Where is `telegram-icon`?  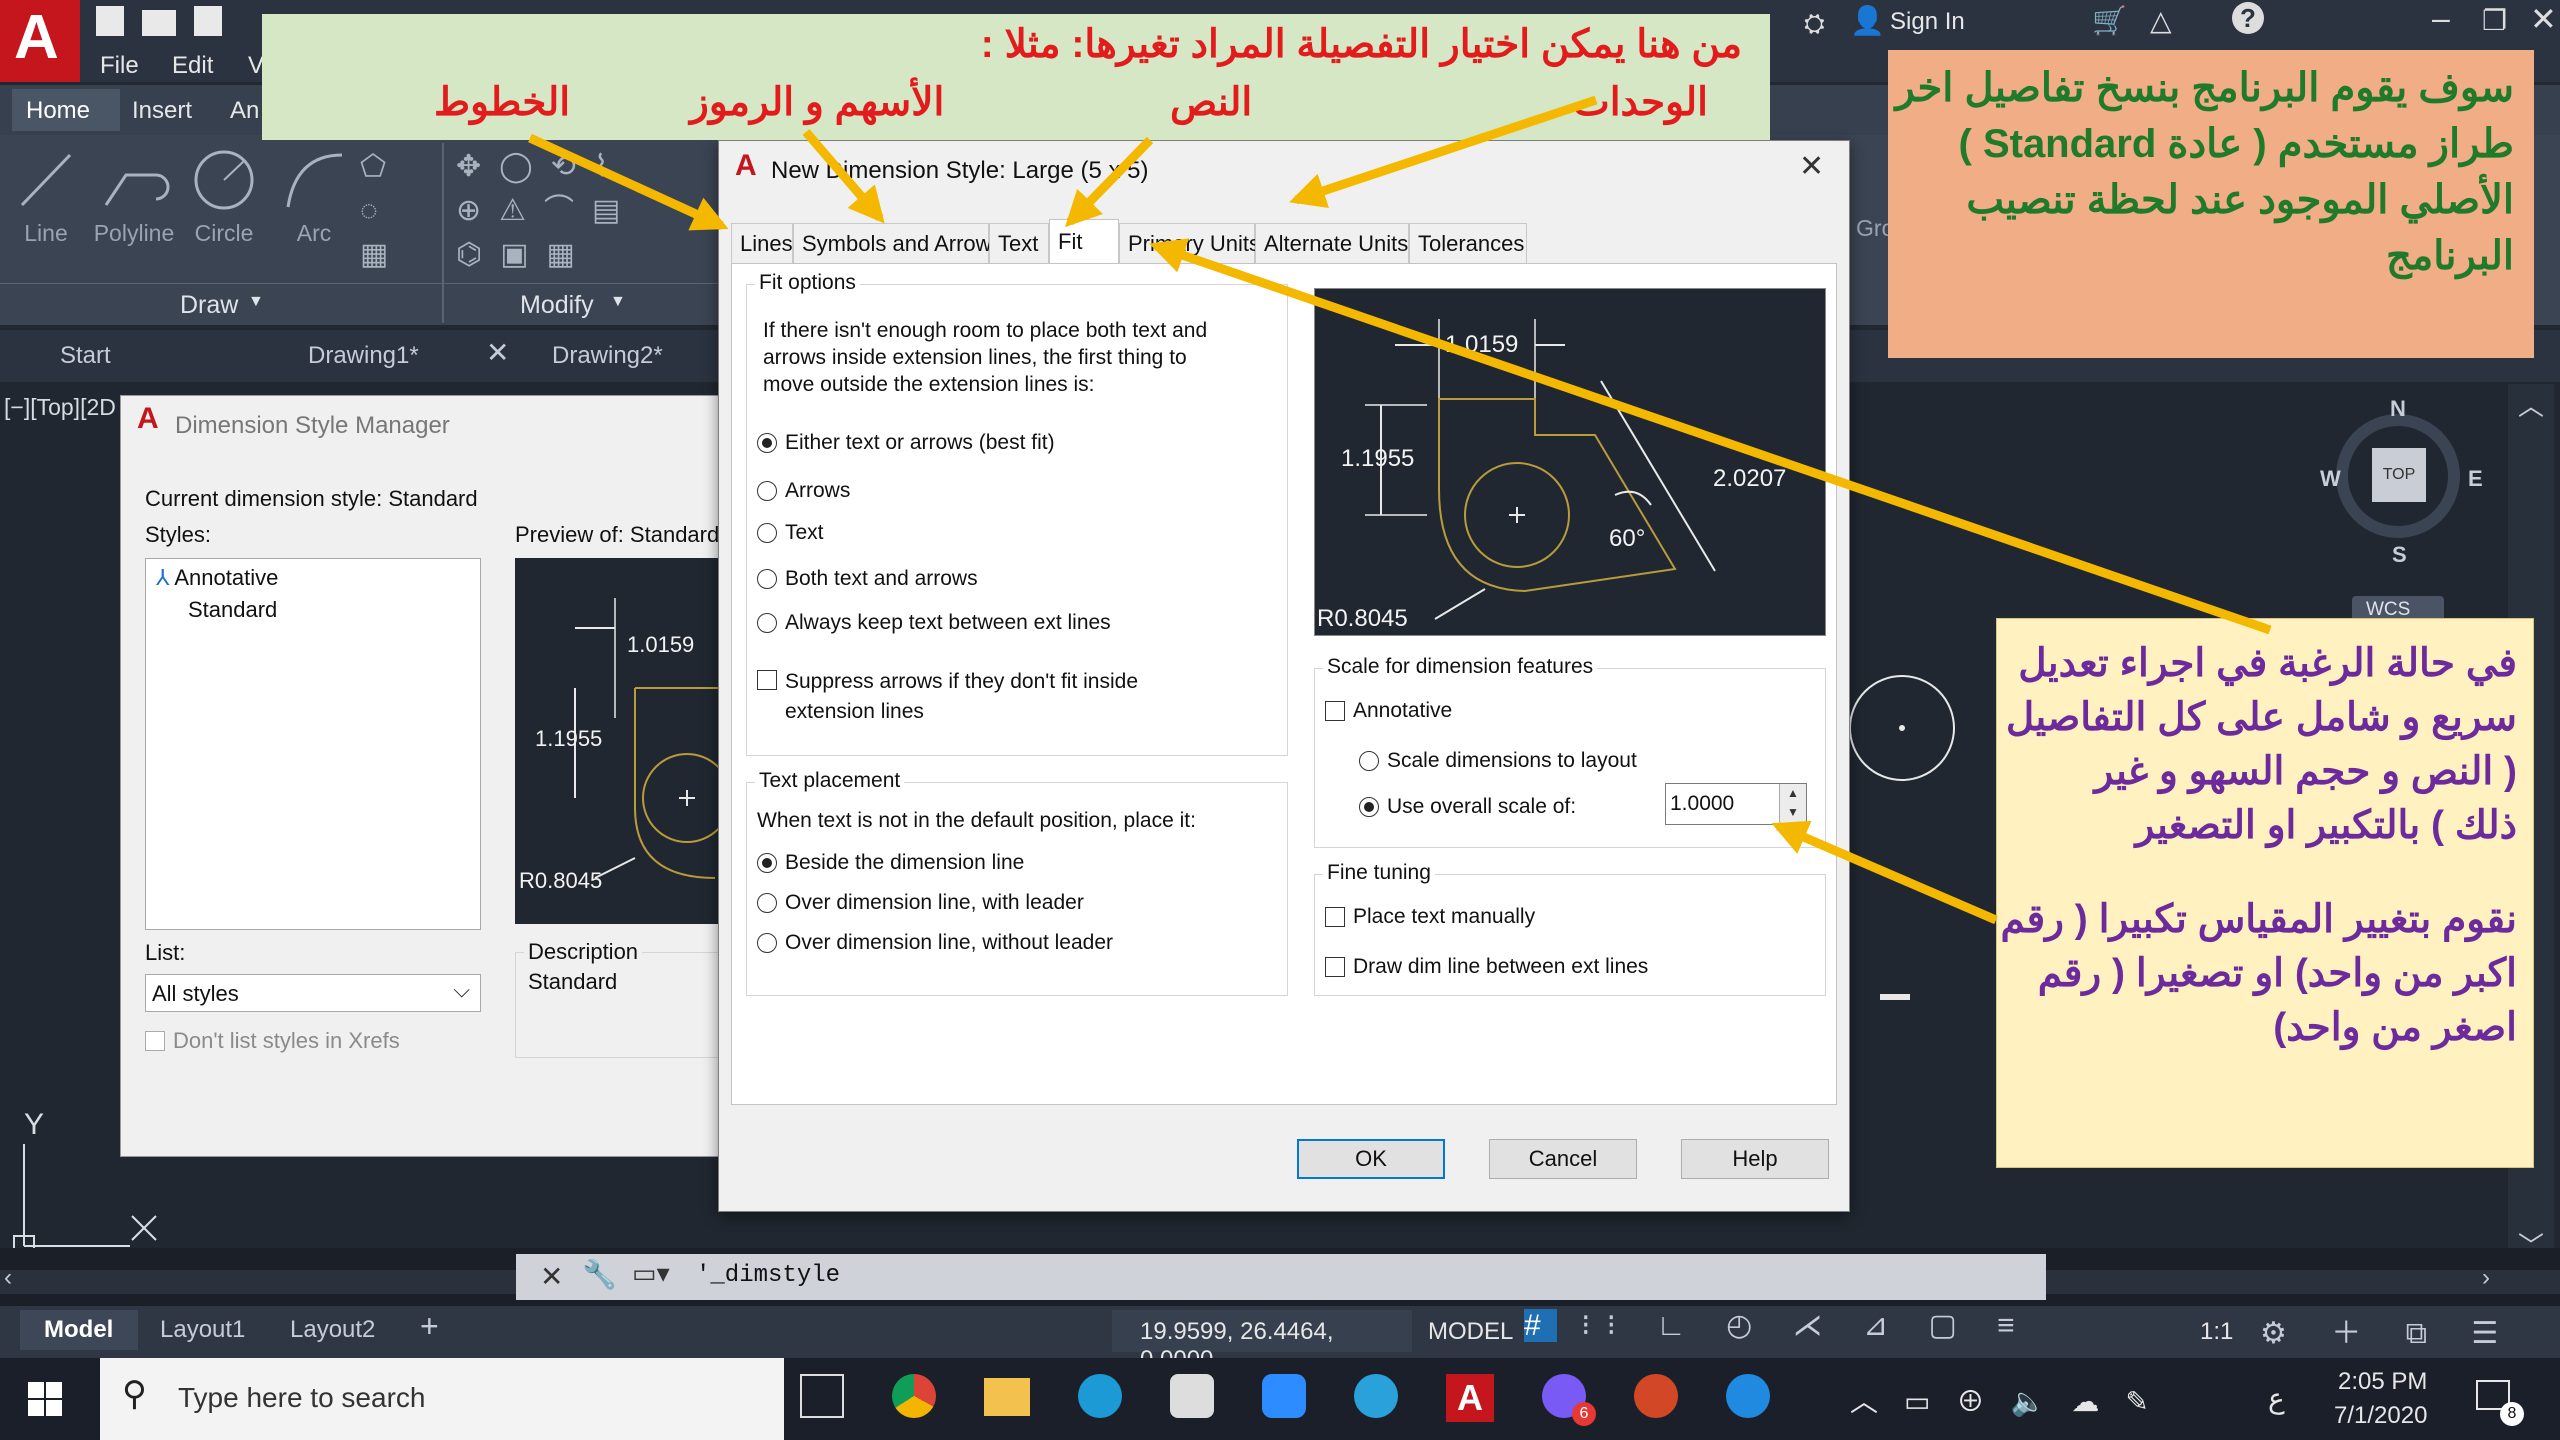 telegram-icon is located at coordinates (1376, 1396).